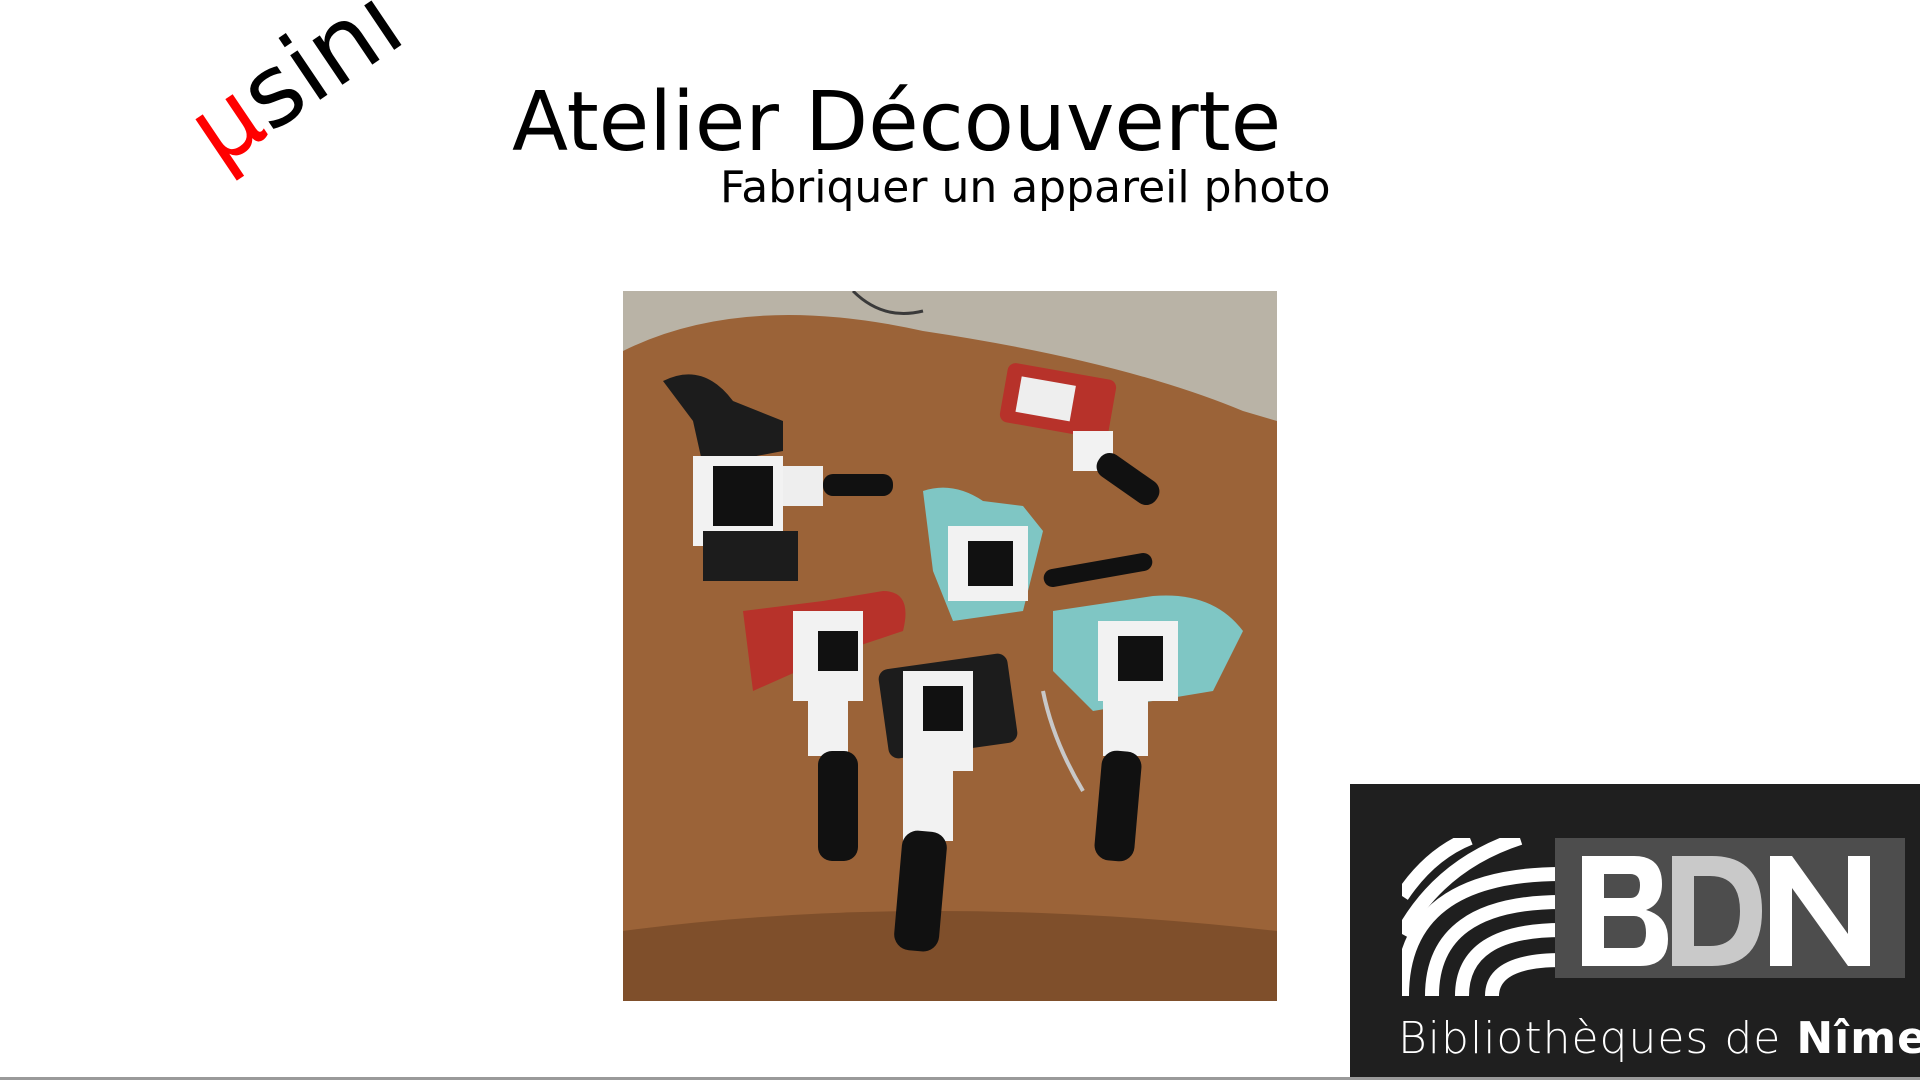 Image resolution: width=1920 pixels, height=1084 pixels. I want to click on library-caption-prefix: Bibliothèques de, so click(1597, 1038).